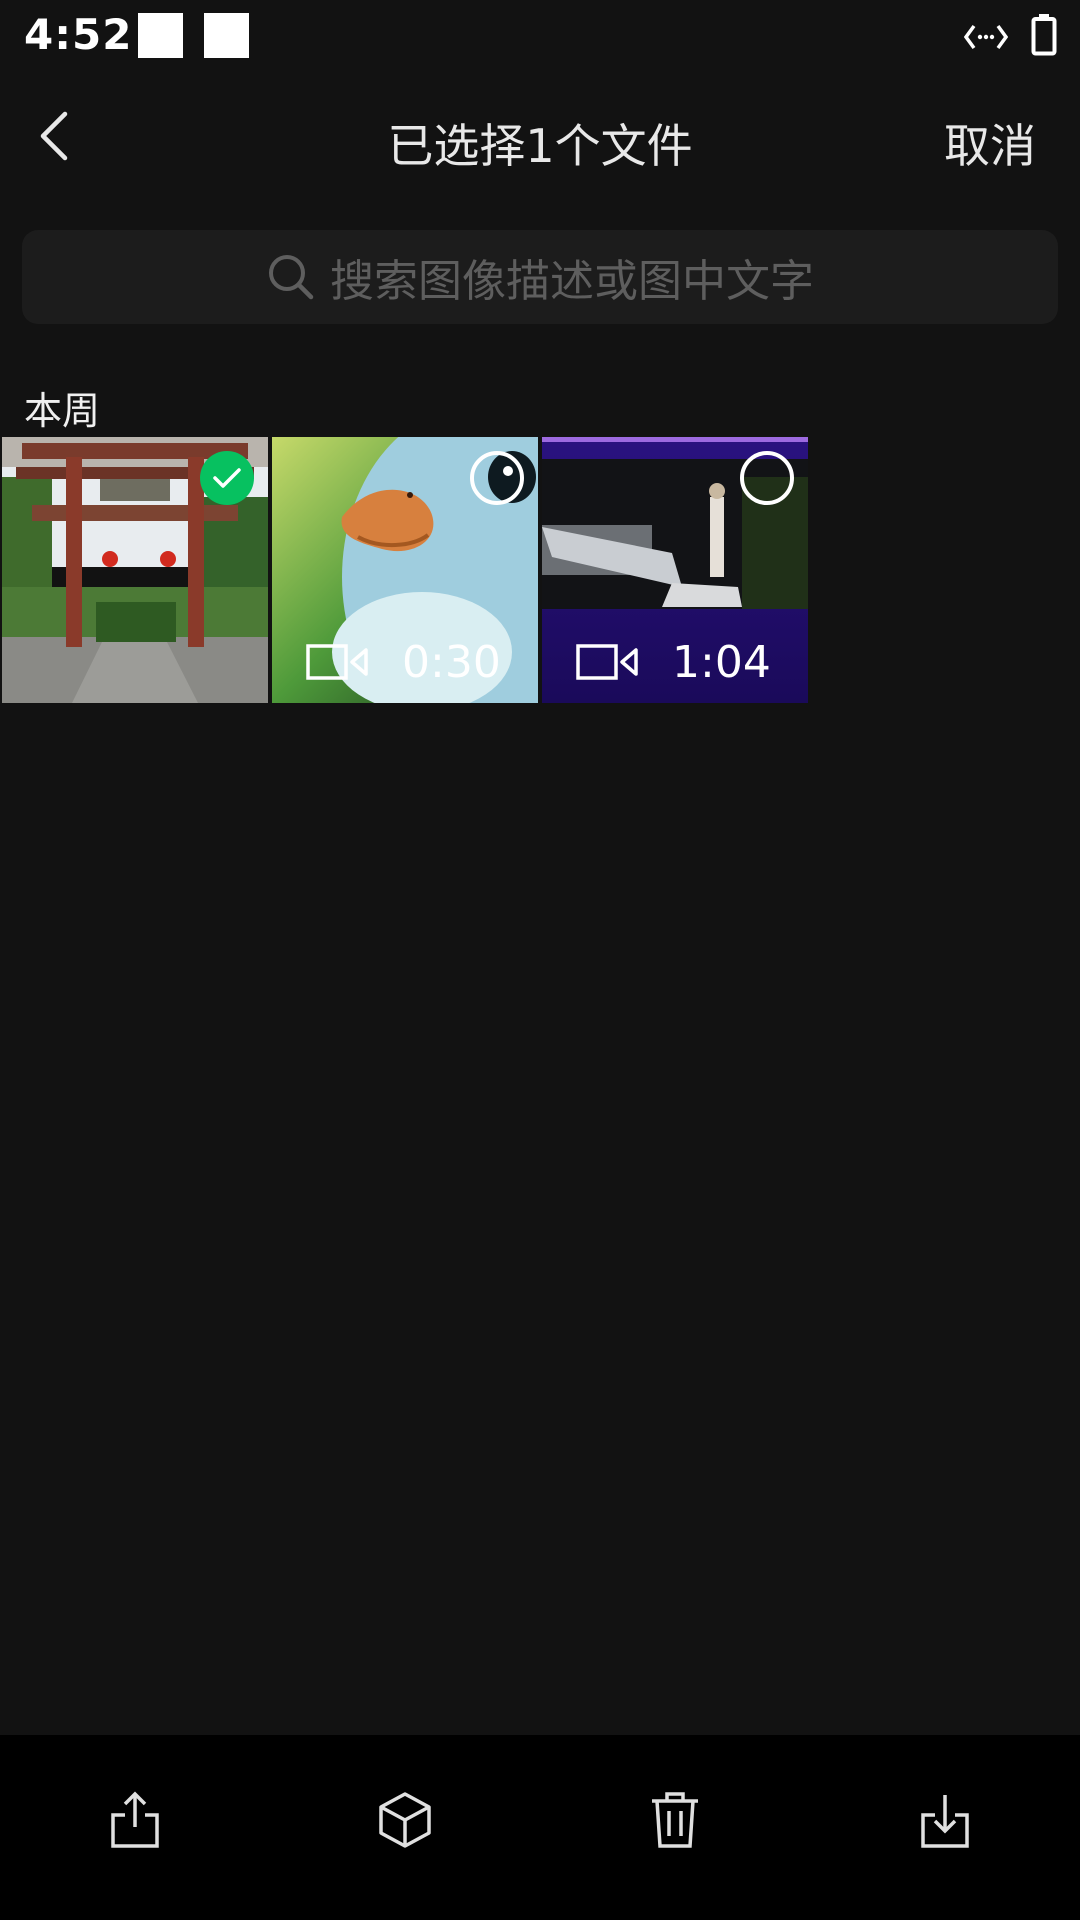  I want to click on status-time: 4:52, so click(78, 34).